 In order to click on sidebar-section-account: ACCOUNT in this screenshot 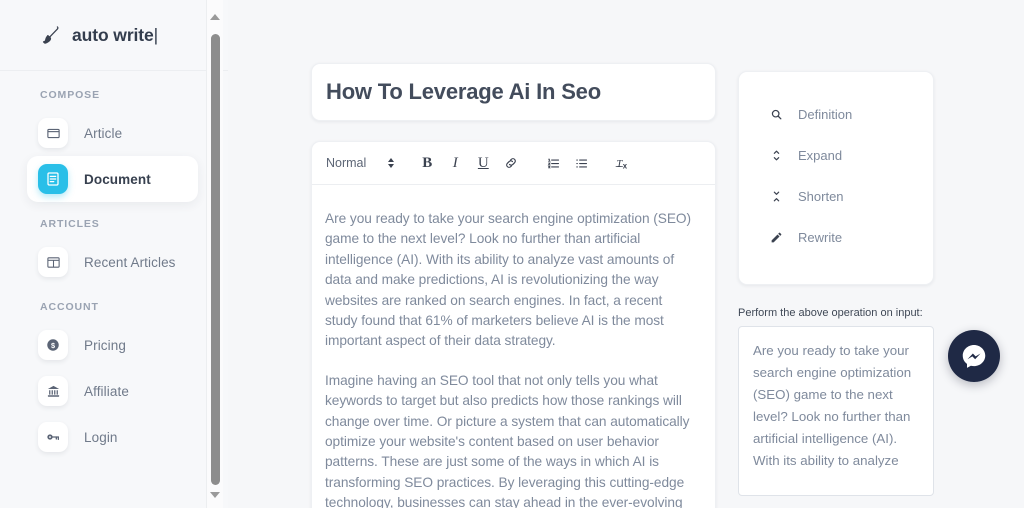, I will do `click(69, 307)`.